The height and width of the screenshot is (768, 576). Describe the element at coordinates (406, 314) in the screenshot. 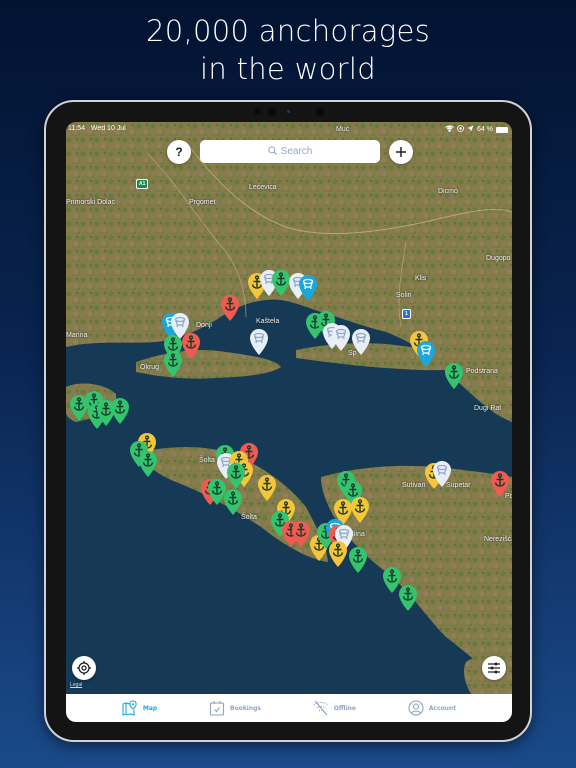

I see `road-badge-r1: 1` at that location.